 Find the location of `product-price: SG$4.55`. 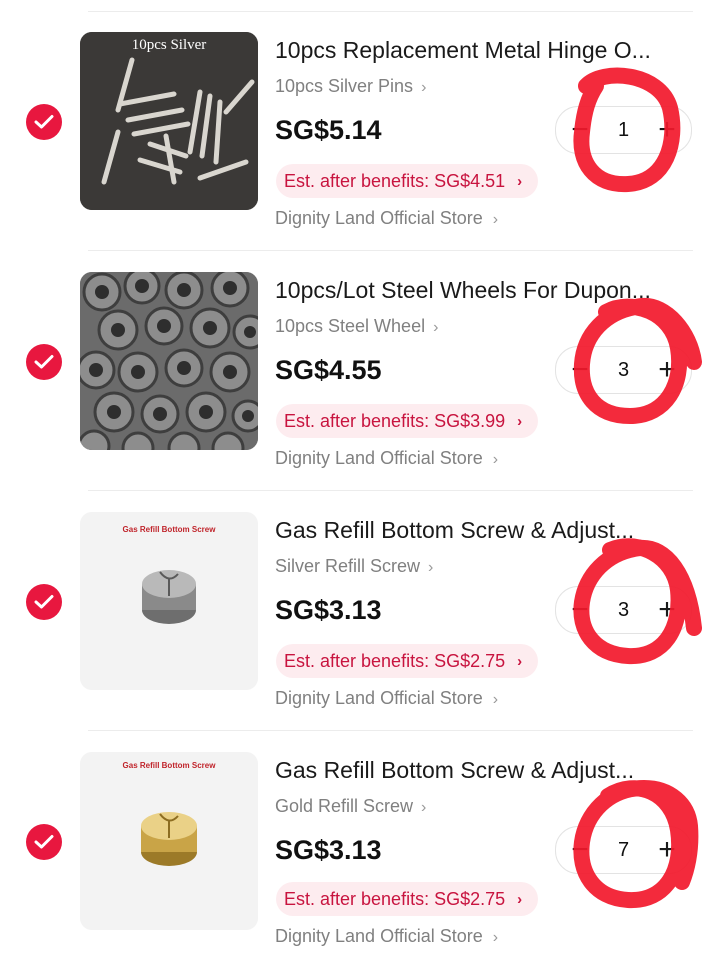

product-price: SG$4.55 is located at coordinates (328, 370).